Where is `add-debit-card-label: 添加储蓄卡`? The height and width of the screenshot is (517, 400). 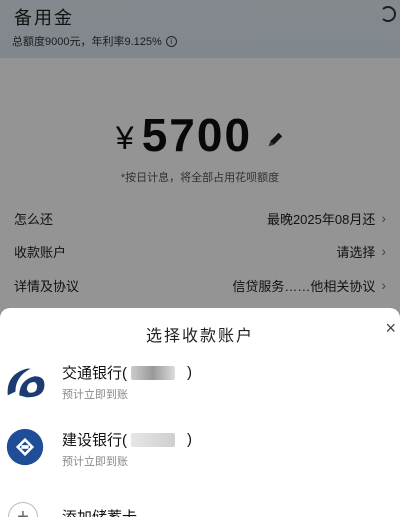 add-debit-card-label: 添加储蓄卡 is located at coordinates (99, 511).